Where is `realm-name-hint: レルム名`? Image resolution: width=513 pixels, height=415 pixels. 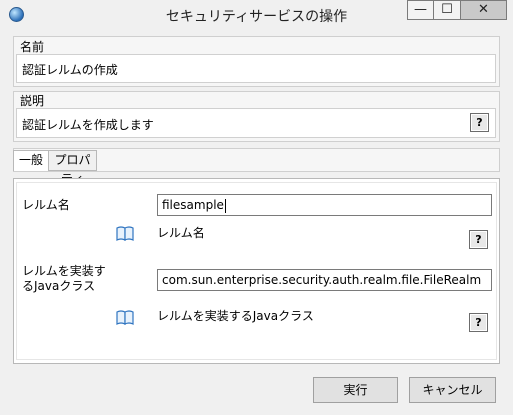
realm-name-hint: レルム名 is located at coordinates (181, 233).